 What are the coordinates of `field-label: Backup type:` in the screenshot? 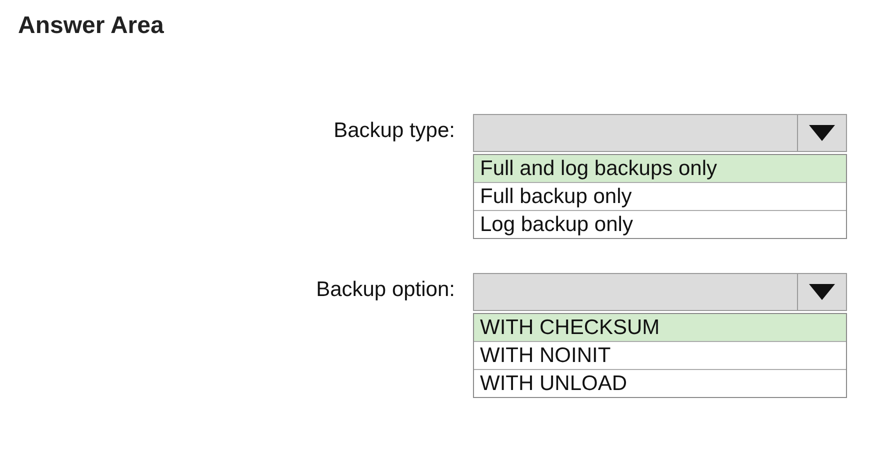 It's located at (394, 131).